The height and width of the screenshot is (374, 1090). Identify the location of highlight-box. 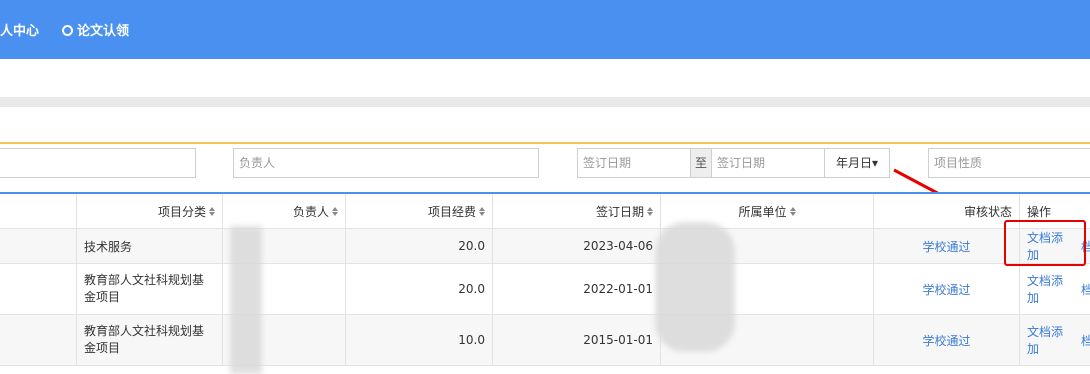
(1045, 243).